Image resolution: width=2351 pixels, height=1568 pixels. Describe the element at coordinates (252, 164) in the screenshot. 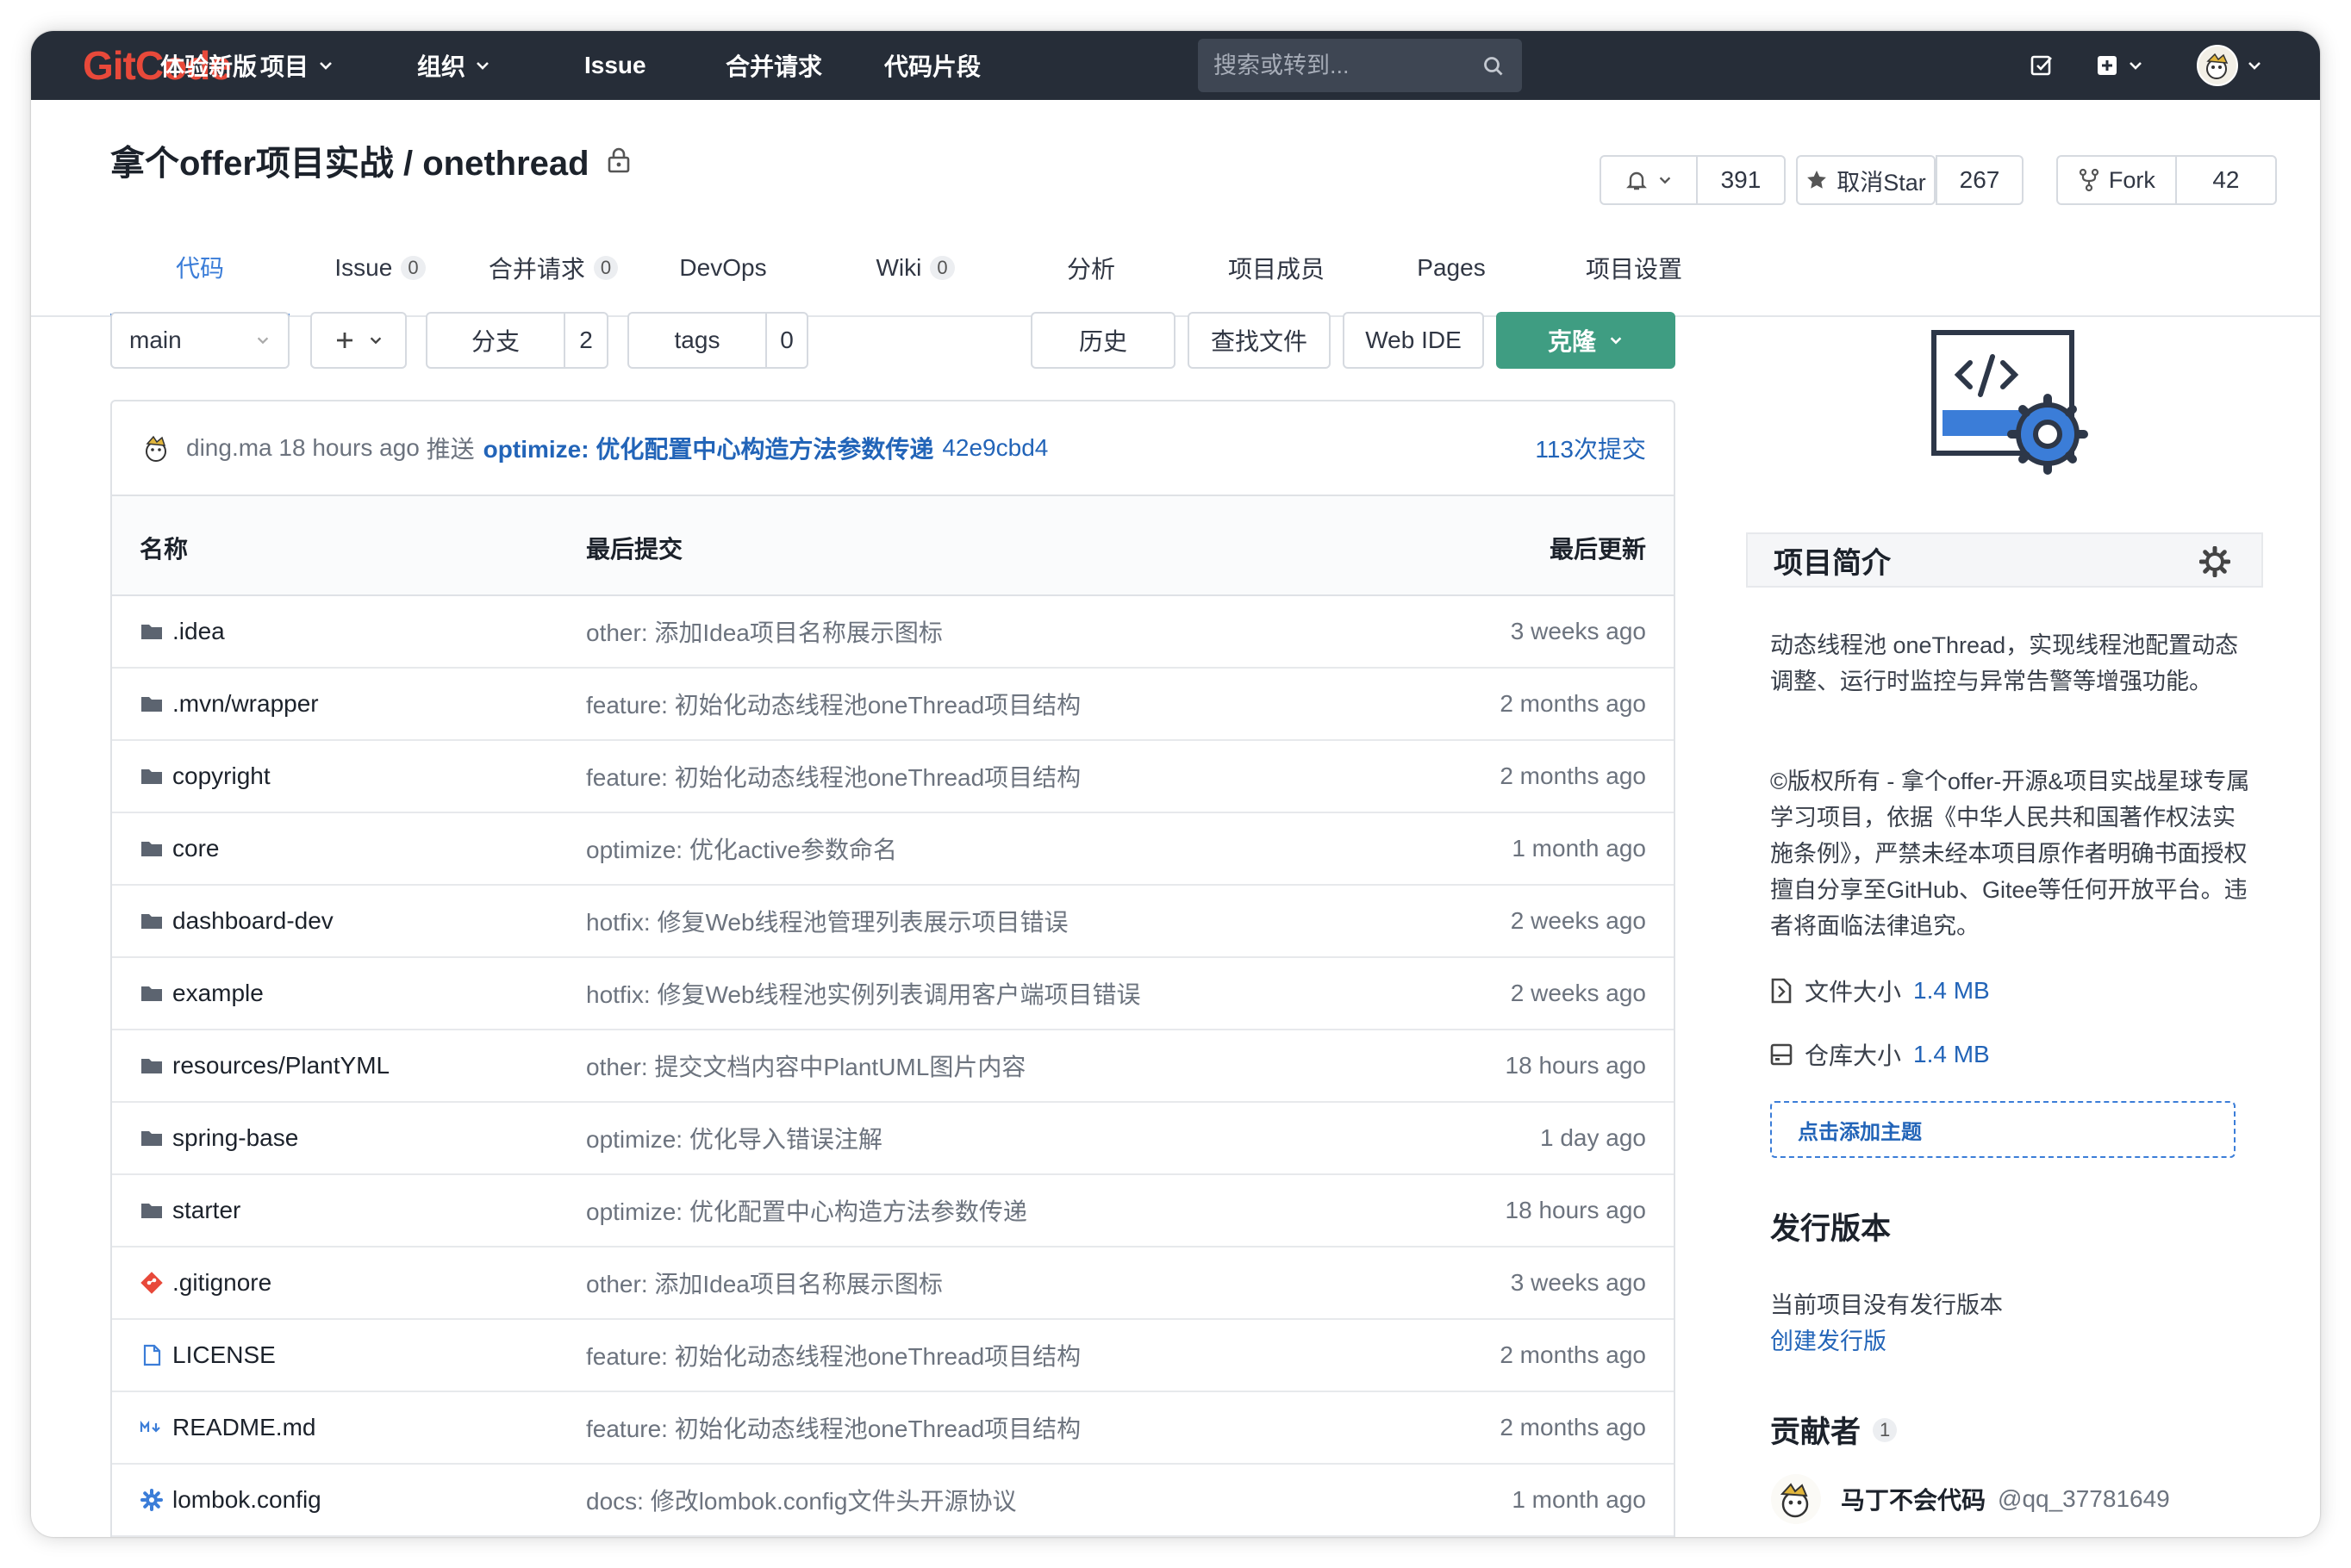

I see `repo-namespace: 拿个offer项目实战` at that location.